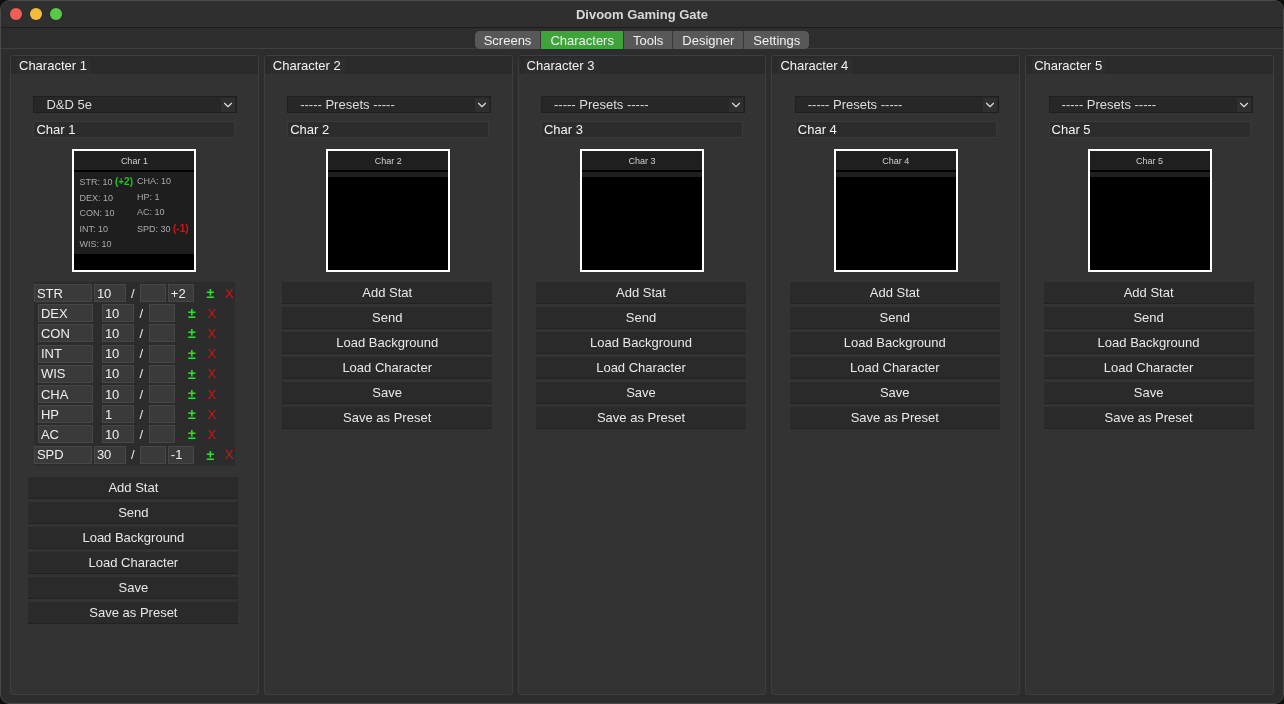 This screenshot has width=1284, height=704. Describe the element at coordinates (97, 213) in the screenshot. I see `preview-stat: CON: 10` at that location.